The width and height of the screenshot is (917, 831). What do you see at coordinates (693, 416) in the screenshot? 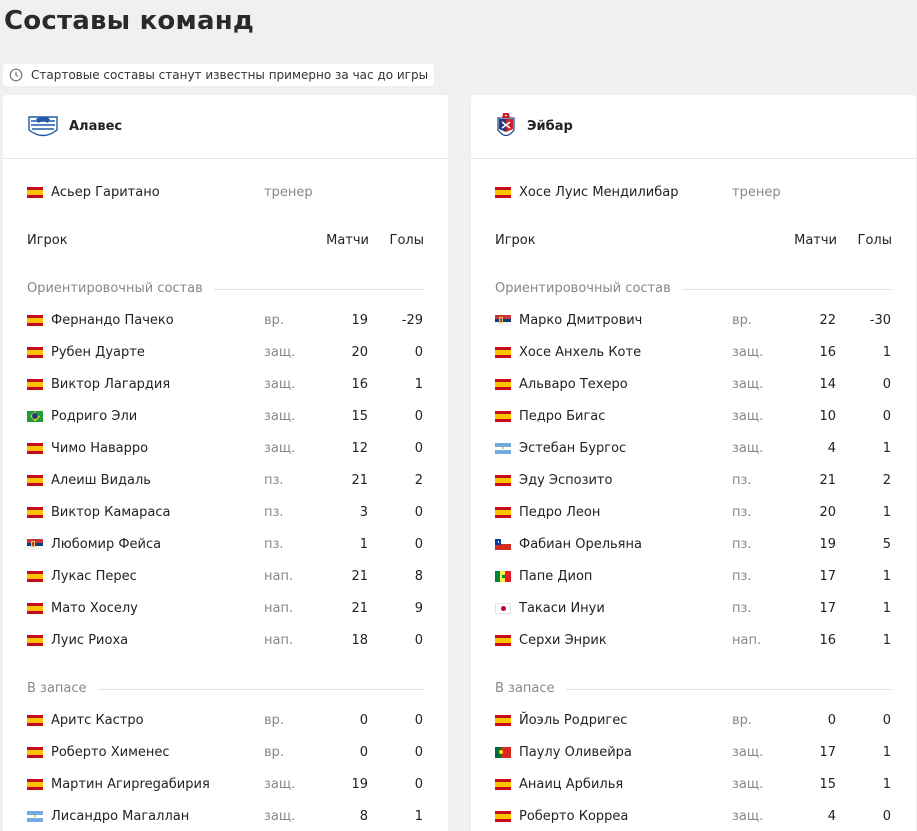
I see `player-row: Педро Бигас защ. 10 0` at bounding box center [693, 416].